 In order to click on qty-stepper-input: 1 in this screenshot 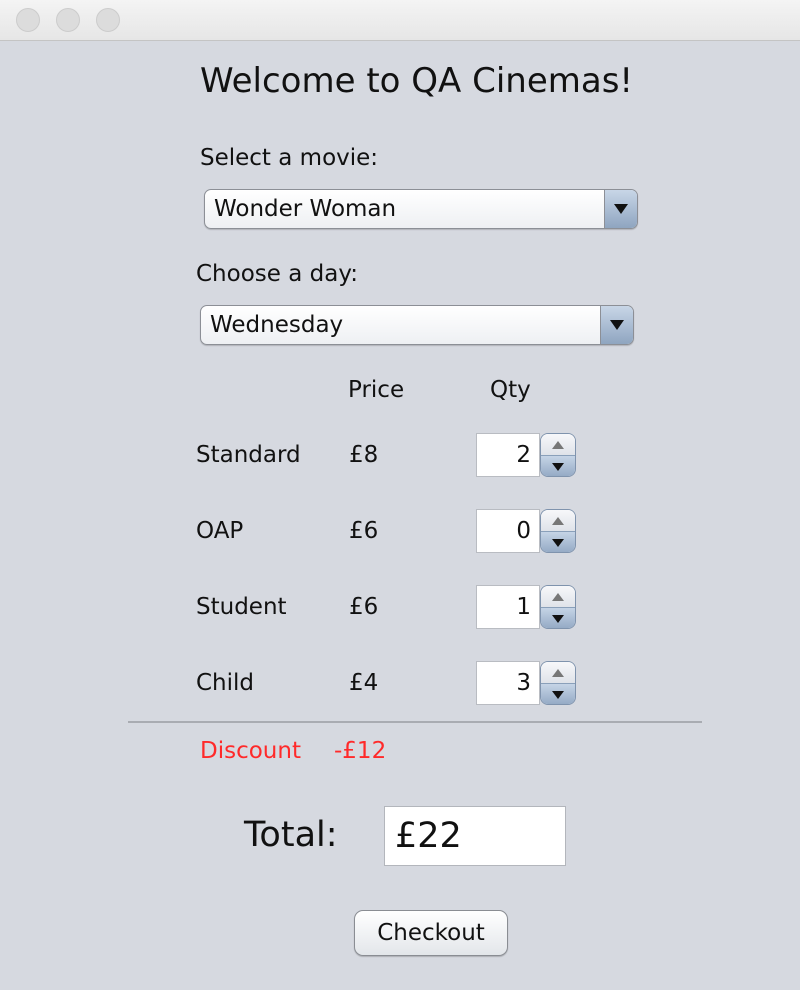, I will do `click(508, 607)`.